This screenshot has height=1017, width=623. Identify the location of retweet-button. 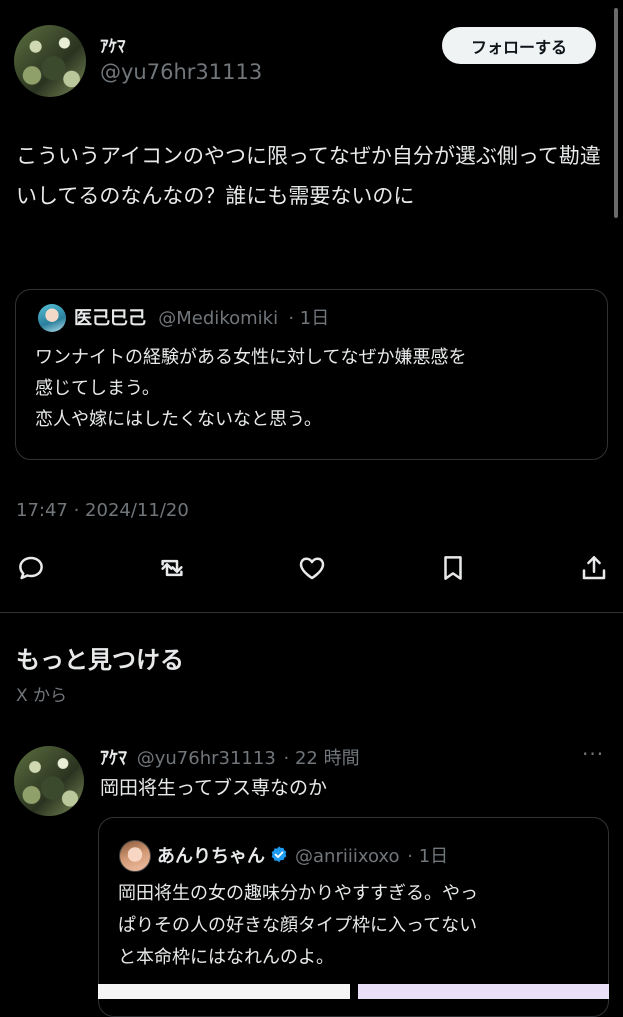
(172, 568).